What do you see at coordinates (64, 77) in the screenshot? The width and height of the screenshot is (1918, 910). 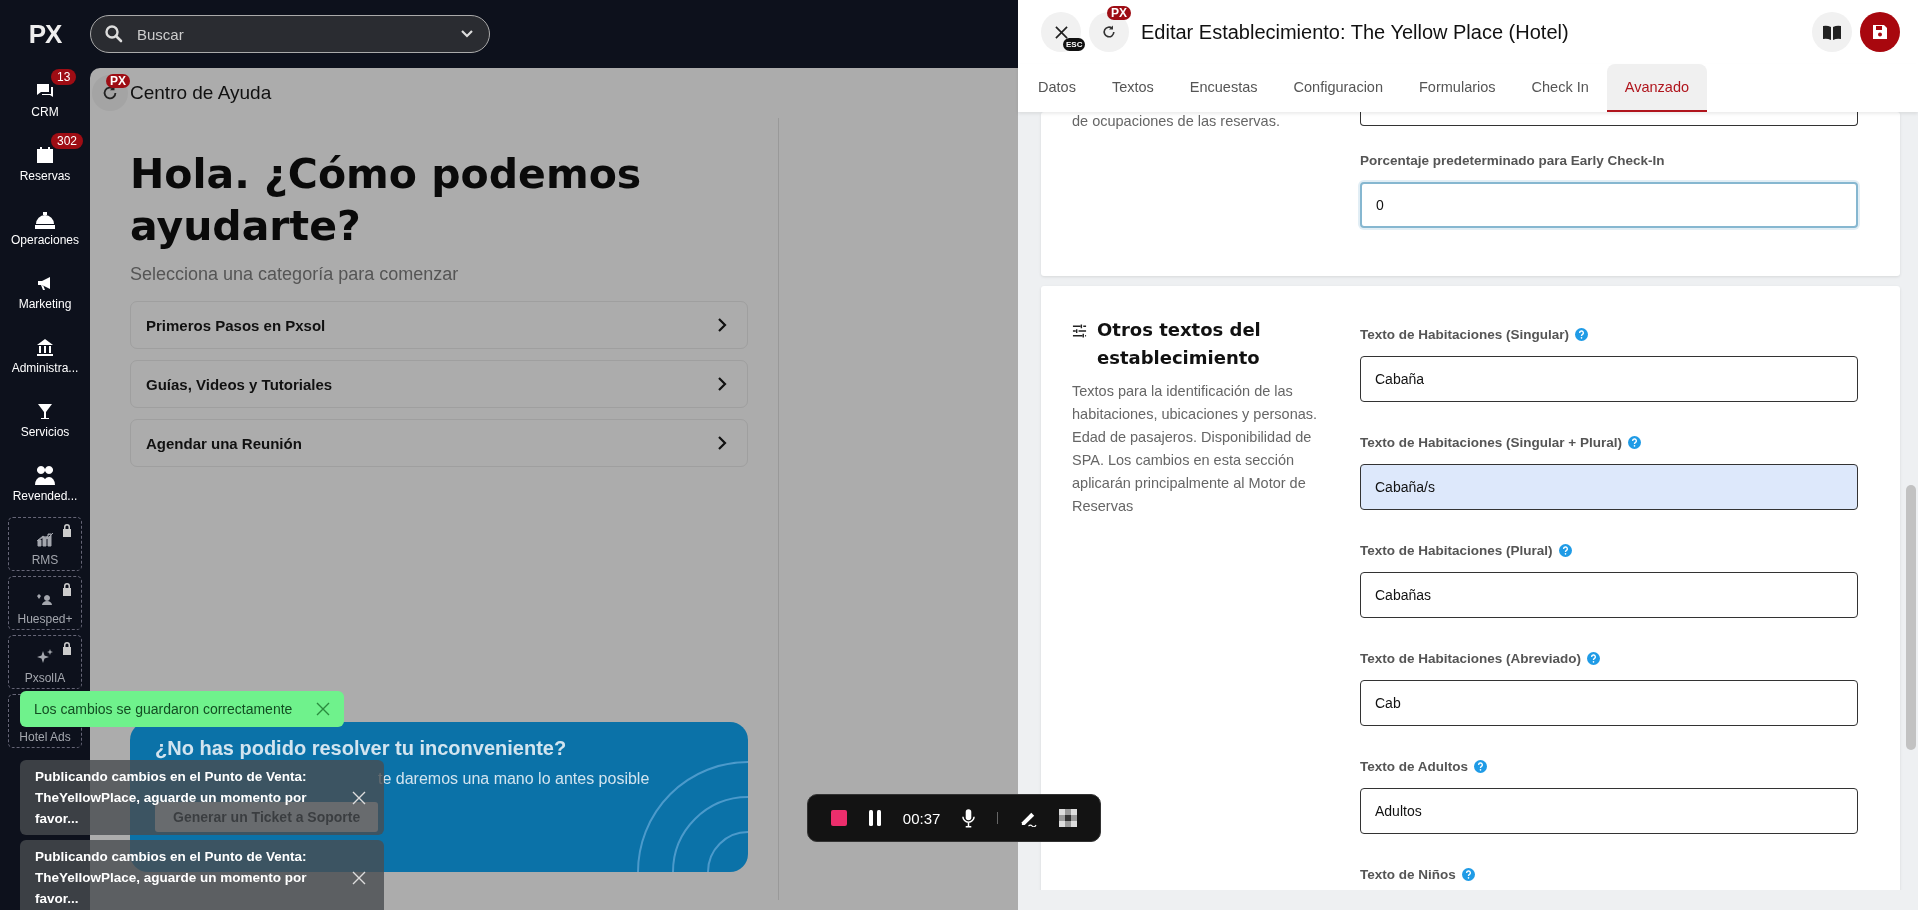 I see `count-badge: 13` at bounding box center [64, 77].